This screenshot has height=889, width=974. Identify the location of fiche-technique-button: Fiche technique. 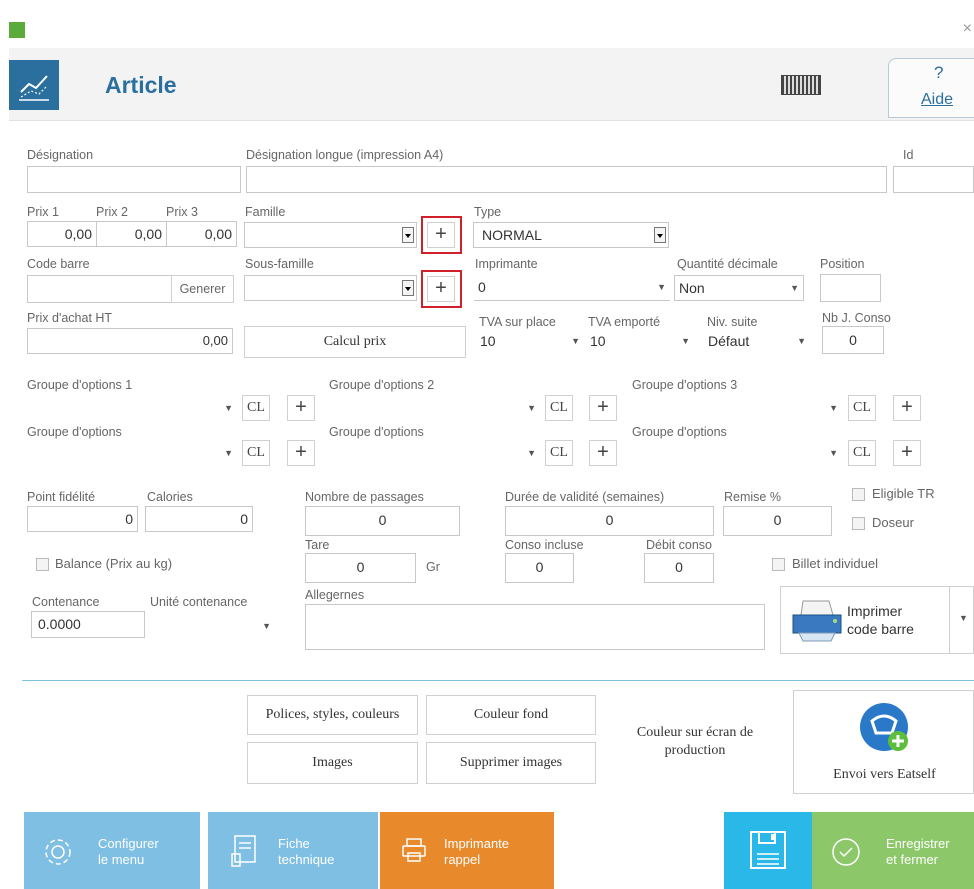
(293, 850).